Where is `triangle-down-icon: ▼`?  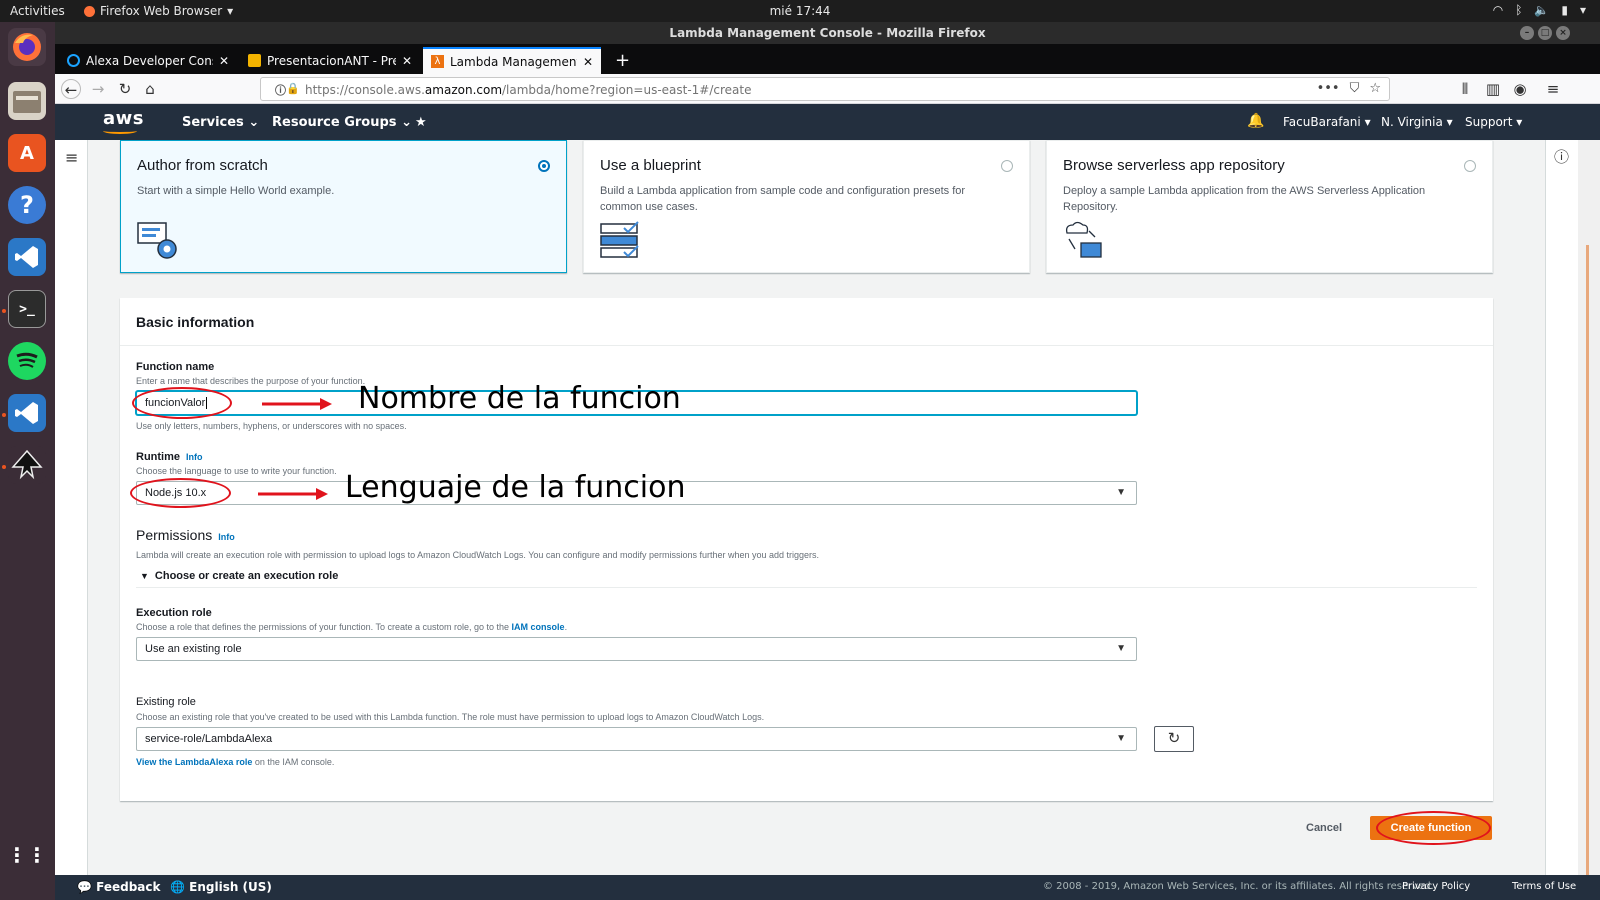 triangle-down-icon: ▼ is located at coordinates (144, 576).